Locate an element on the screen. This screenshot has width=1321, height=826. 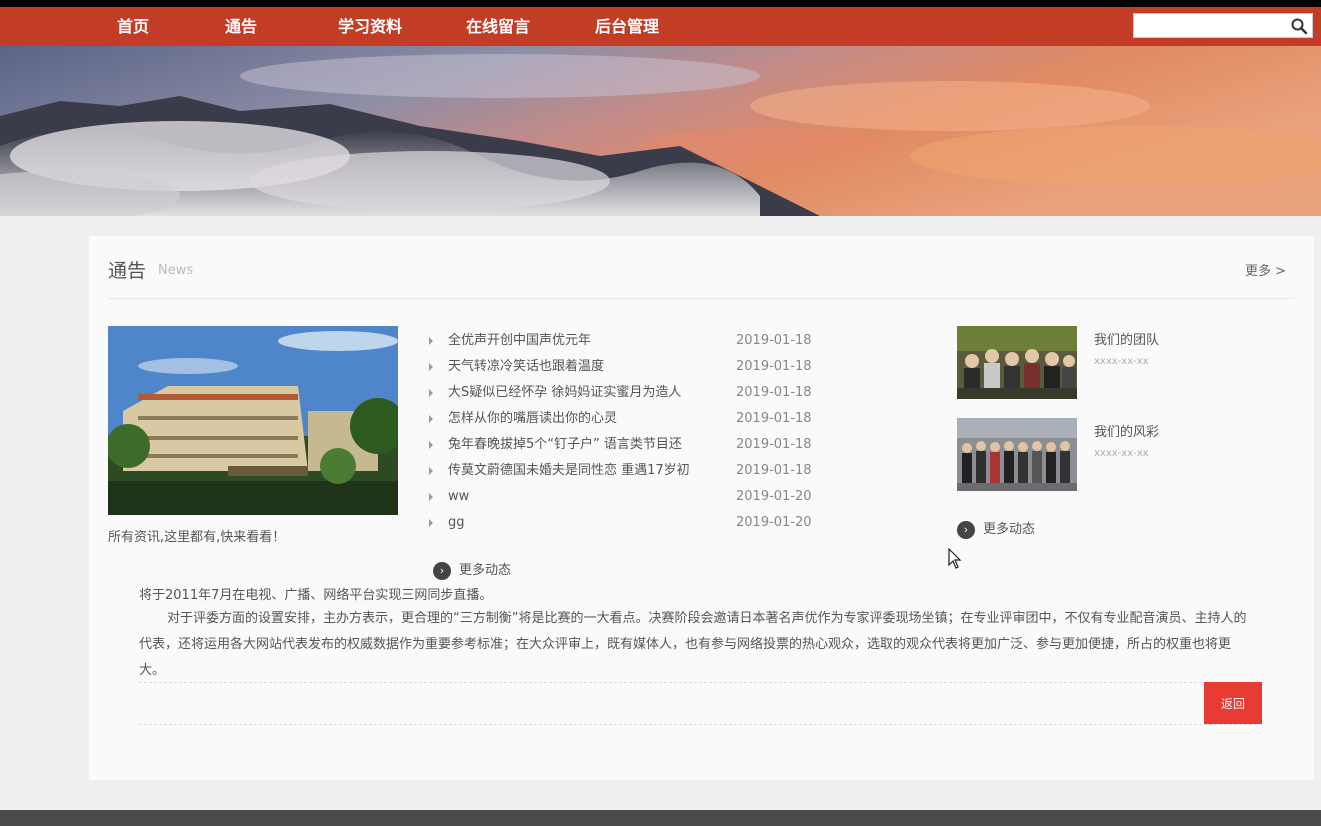
list-item: 怎样从你的嘴唇读出你的心灵 2019-01-18 is located at coordinates (629, 419).